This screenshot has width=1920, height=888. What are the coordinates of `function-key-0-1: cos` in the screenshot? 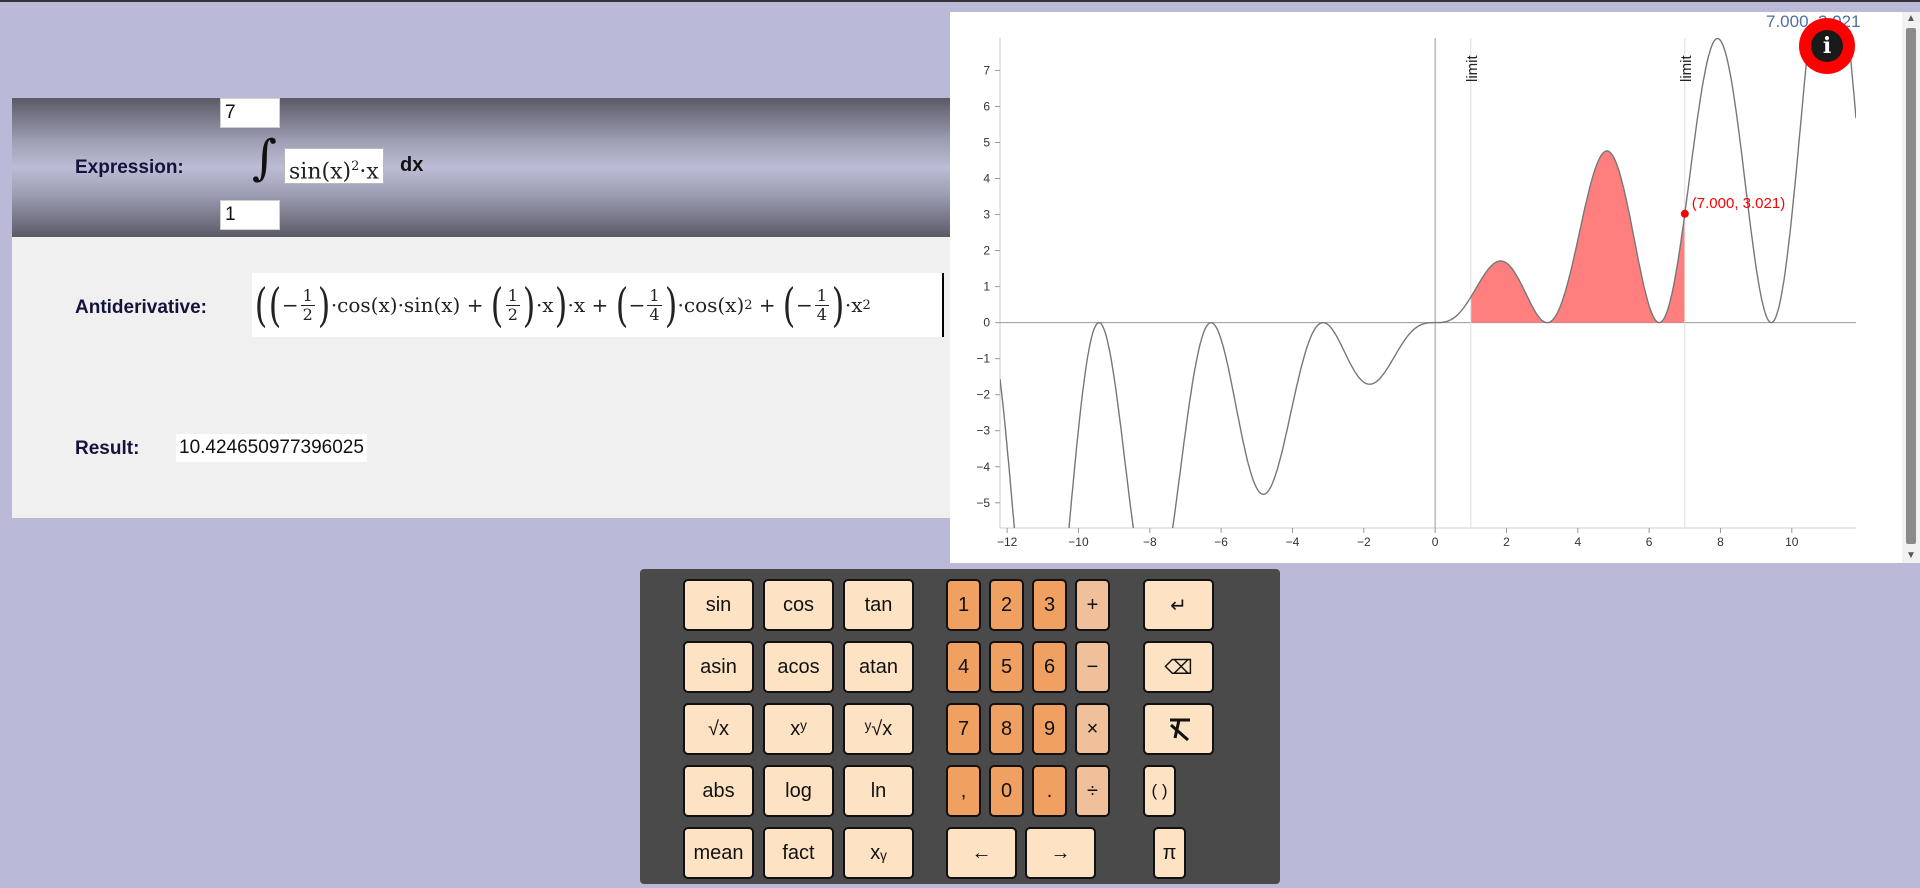 It's located at (798, 605).